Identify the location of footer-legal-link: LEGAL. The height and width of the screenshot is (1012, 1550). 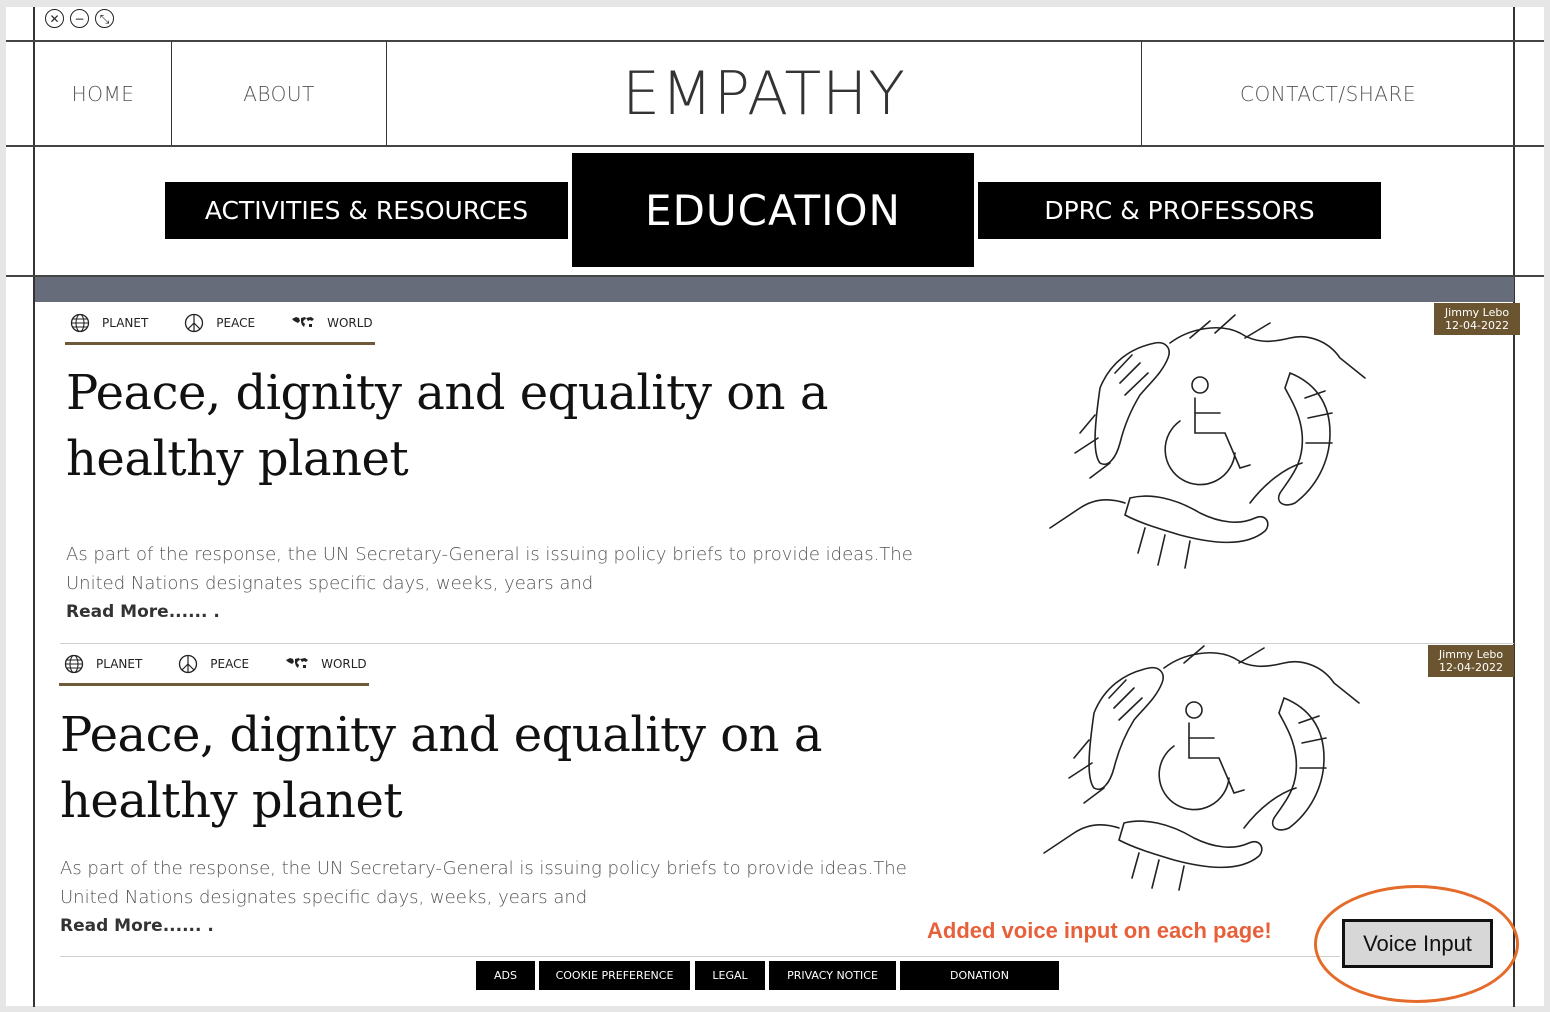
(730, 975).